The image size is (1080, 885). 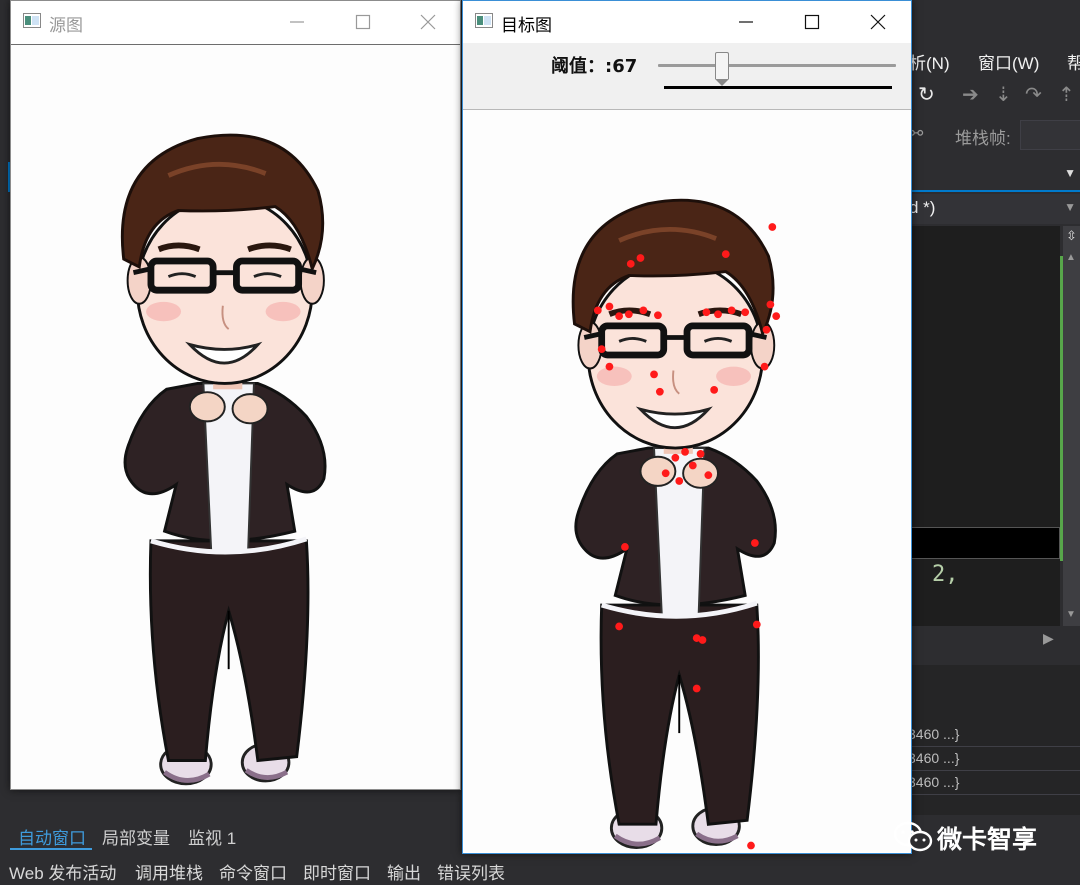 What do you see at coordinates (1071, 614) in the screenshot?
I see `scroll-down-icon: ▼` at bounding box center [1071, 614].